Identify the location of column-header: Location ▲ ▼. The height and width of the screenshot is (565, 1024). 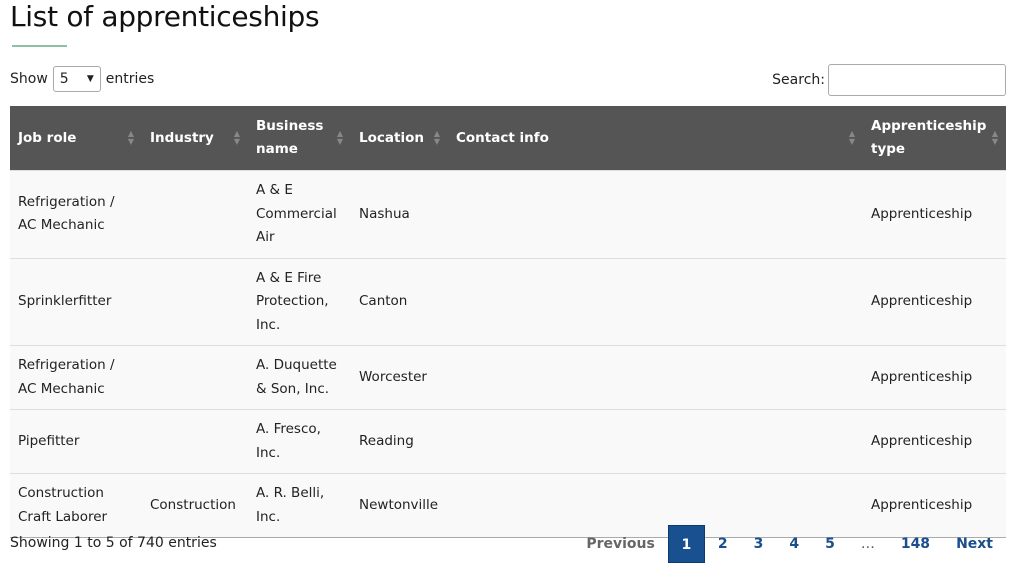
(399, 138).